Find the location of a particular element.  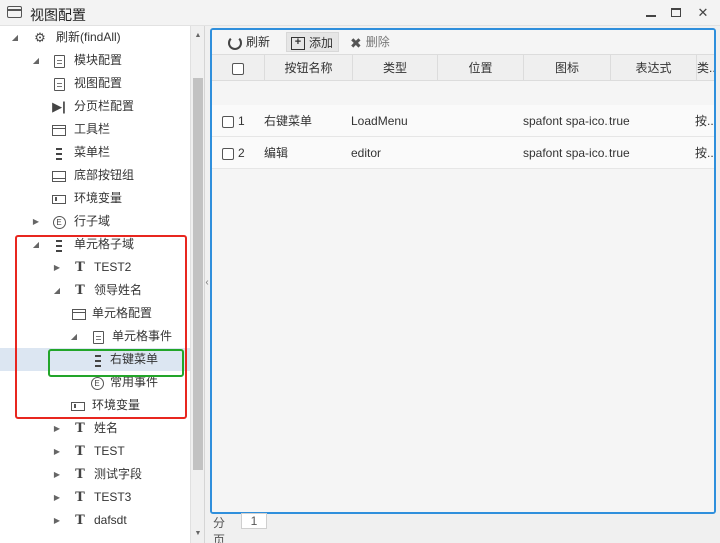

column-header: 类型 is located at coordinates (394, 68).